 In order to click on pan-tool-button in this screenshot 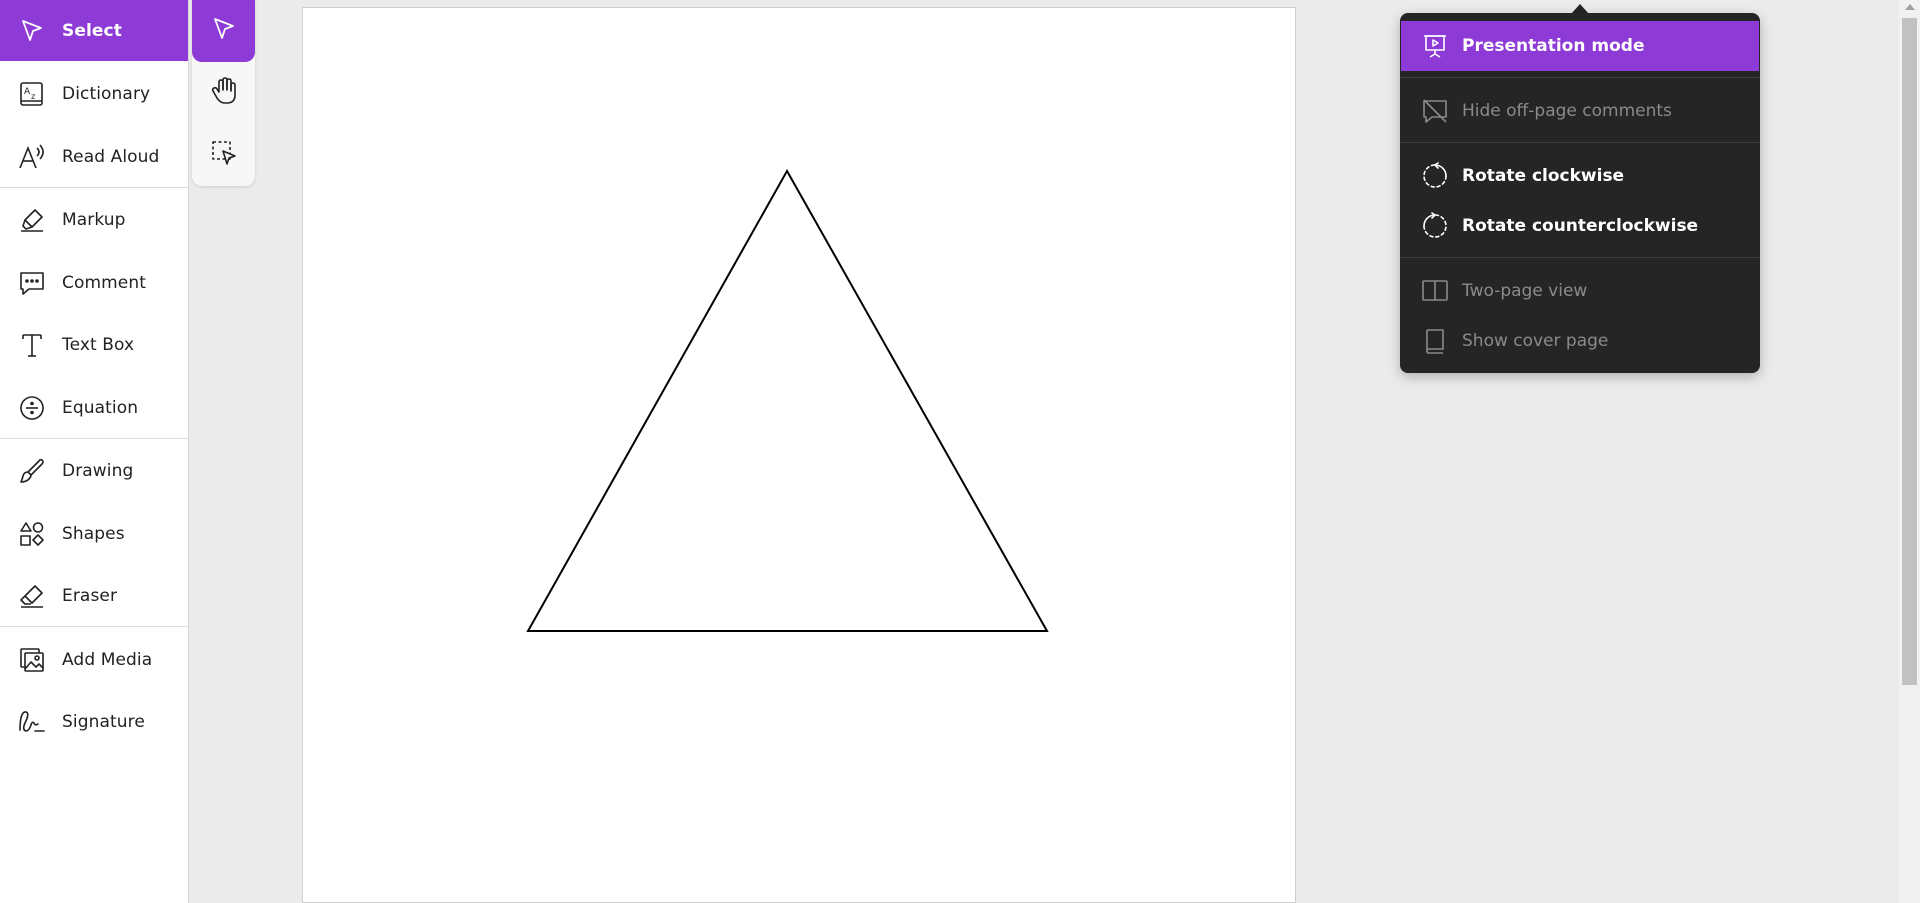, I will do `click(223, 93)`.